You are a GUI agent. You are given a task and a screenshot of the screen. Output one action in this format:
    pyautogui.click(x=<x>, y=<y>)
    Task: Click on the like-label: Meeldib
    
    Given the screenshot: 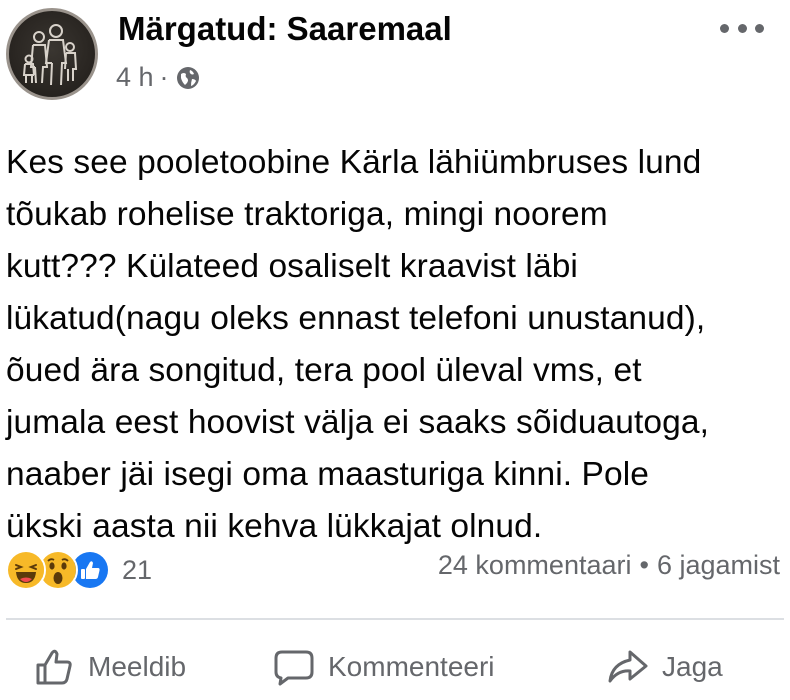 What is the action you would take?
    pyautogui.click(x=137, y=666)
    